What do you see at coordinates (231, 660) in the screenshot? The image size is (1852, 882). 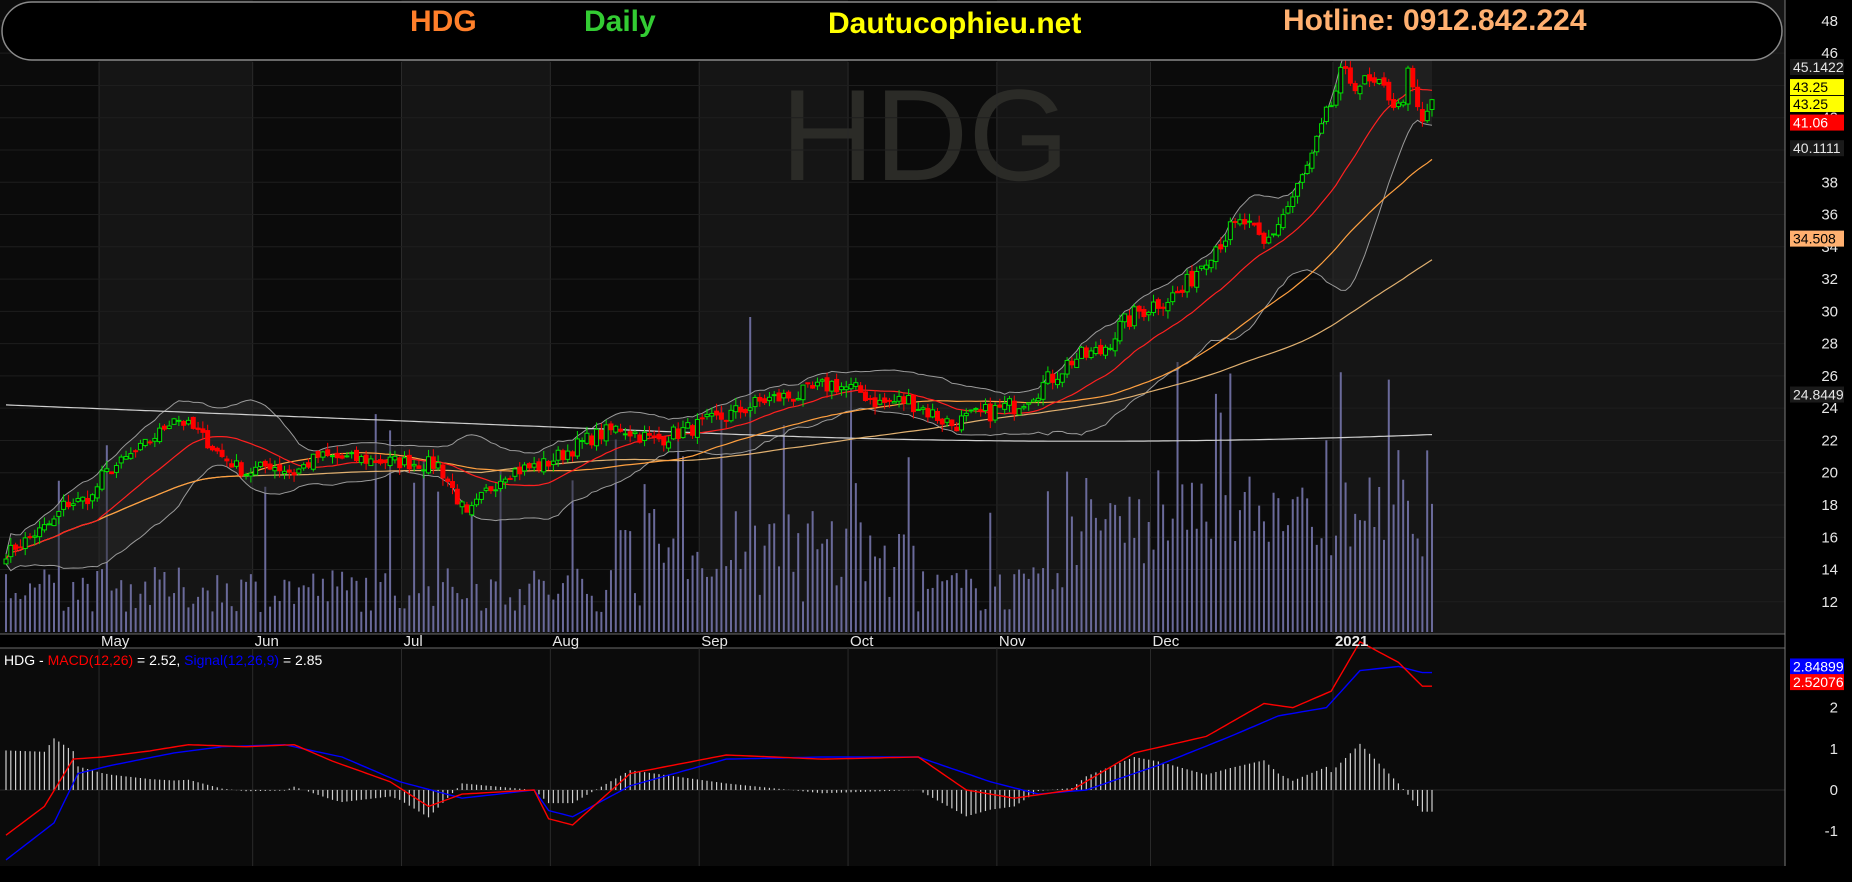 I see `signal-label-name: Signal(12,26,9)` at bounding box center [231, 660].